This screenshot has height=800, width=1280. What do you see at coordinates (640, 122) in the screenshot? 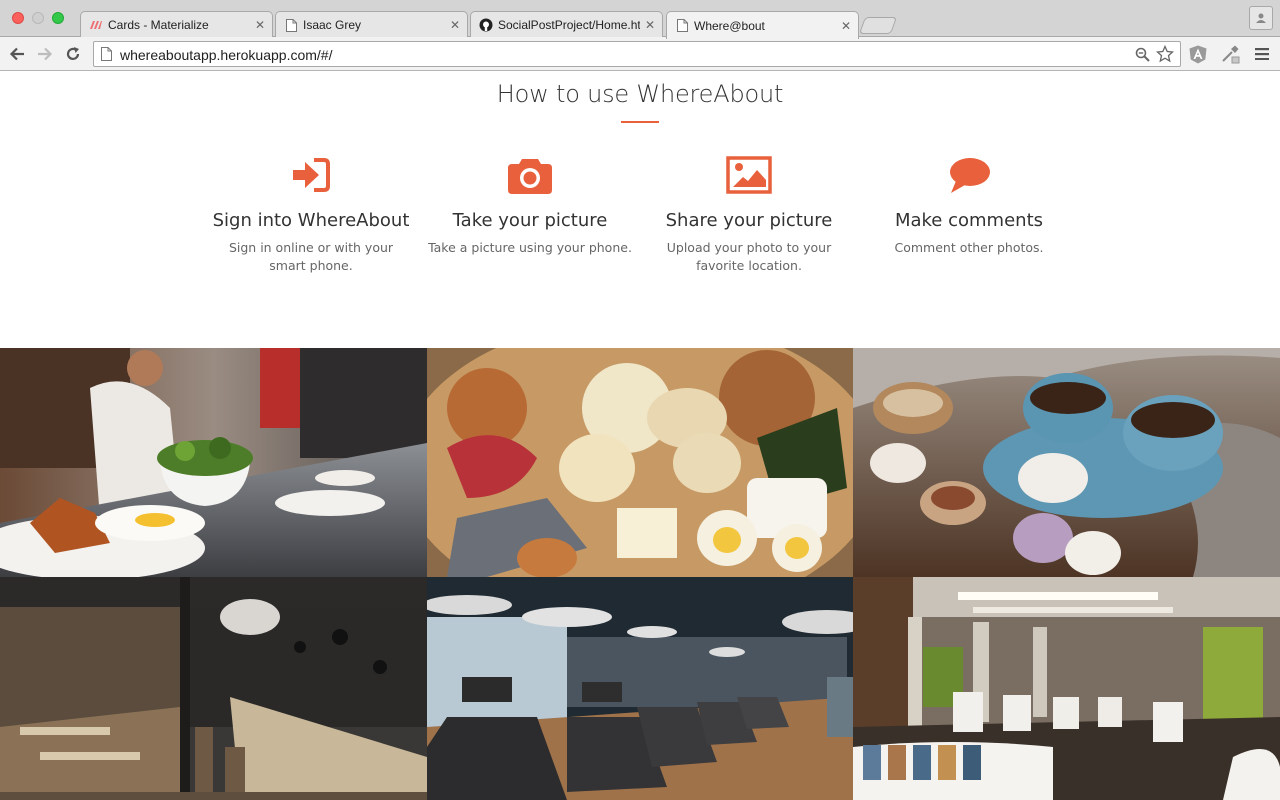
I see `title-divider` at bounding box center [640, 122].